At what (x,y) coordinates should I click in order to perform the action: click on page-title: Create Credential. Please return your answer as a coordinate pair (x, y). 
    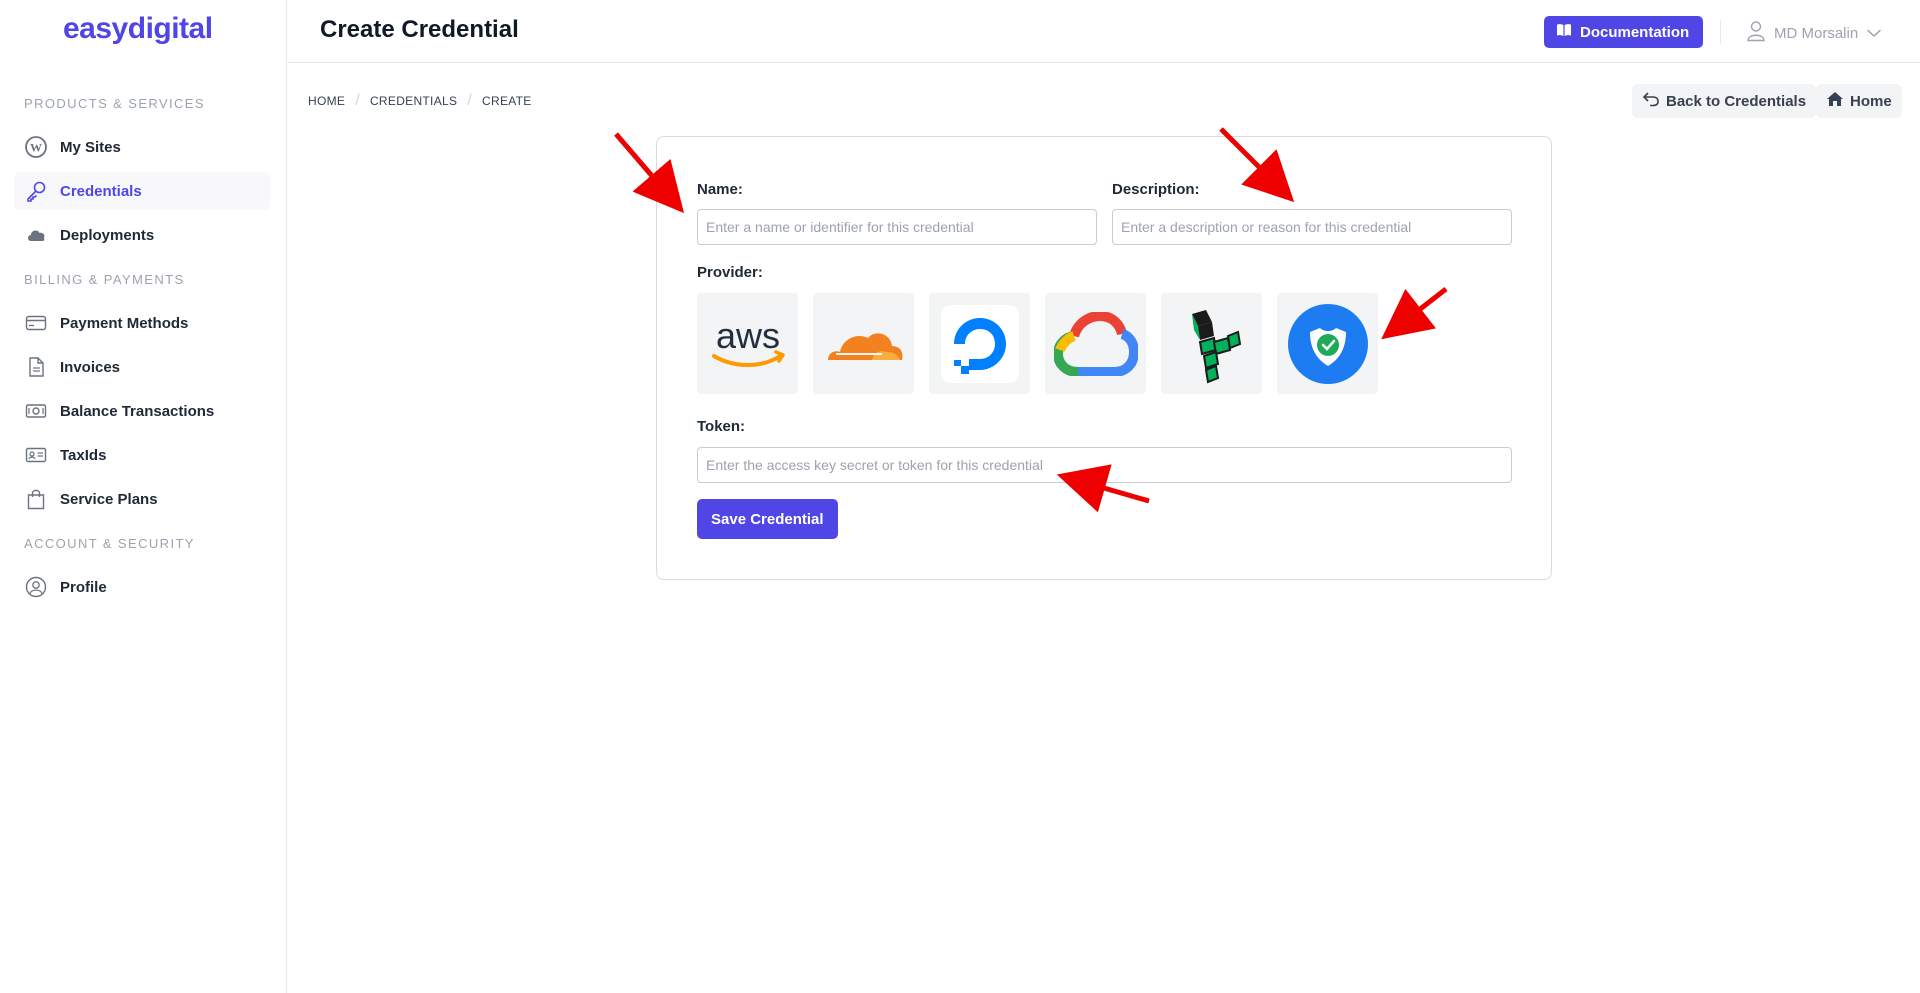
    Looking at the image, I should click on (419, 29).